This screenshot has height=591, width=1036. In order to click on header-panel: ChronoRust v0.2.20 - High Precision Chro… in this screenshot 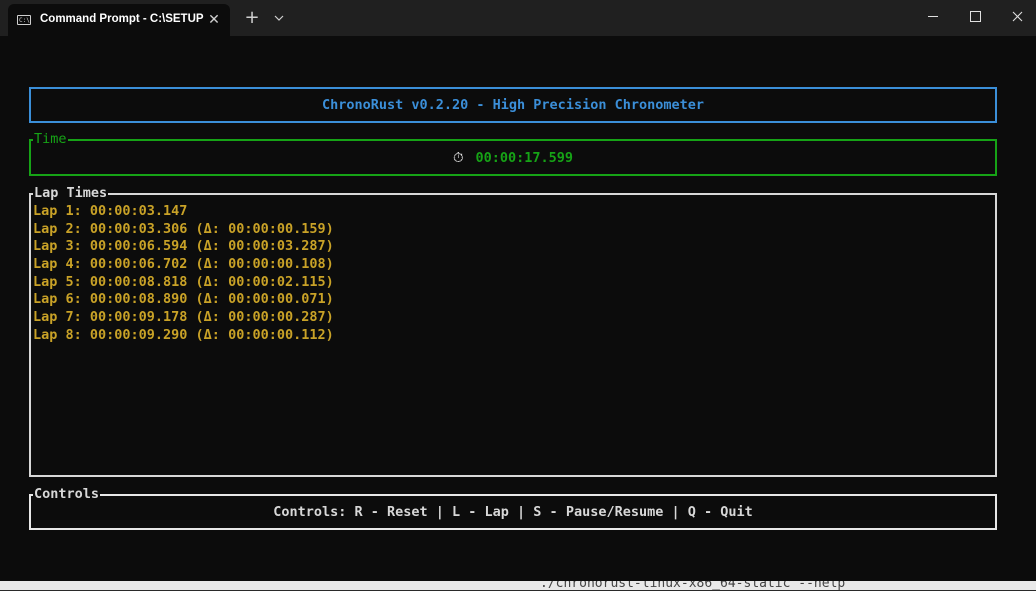, I will do `click(513, 105)`.